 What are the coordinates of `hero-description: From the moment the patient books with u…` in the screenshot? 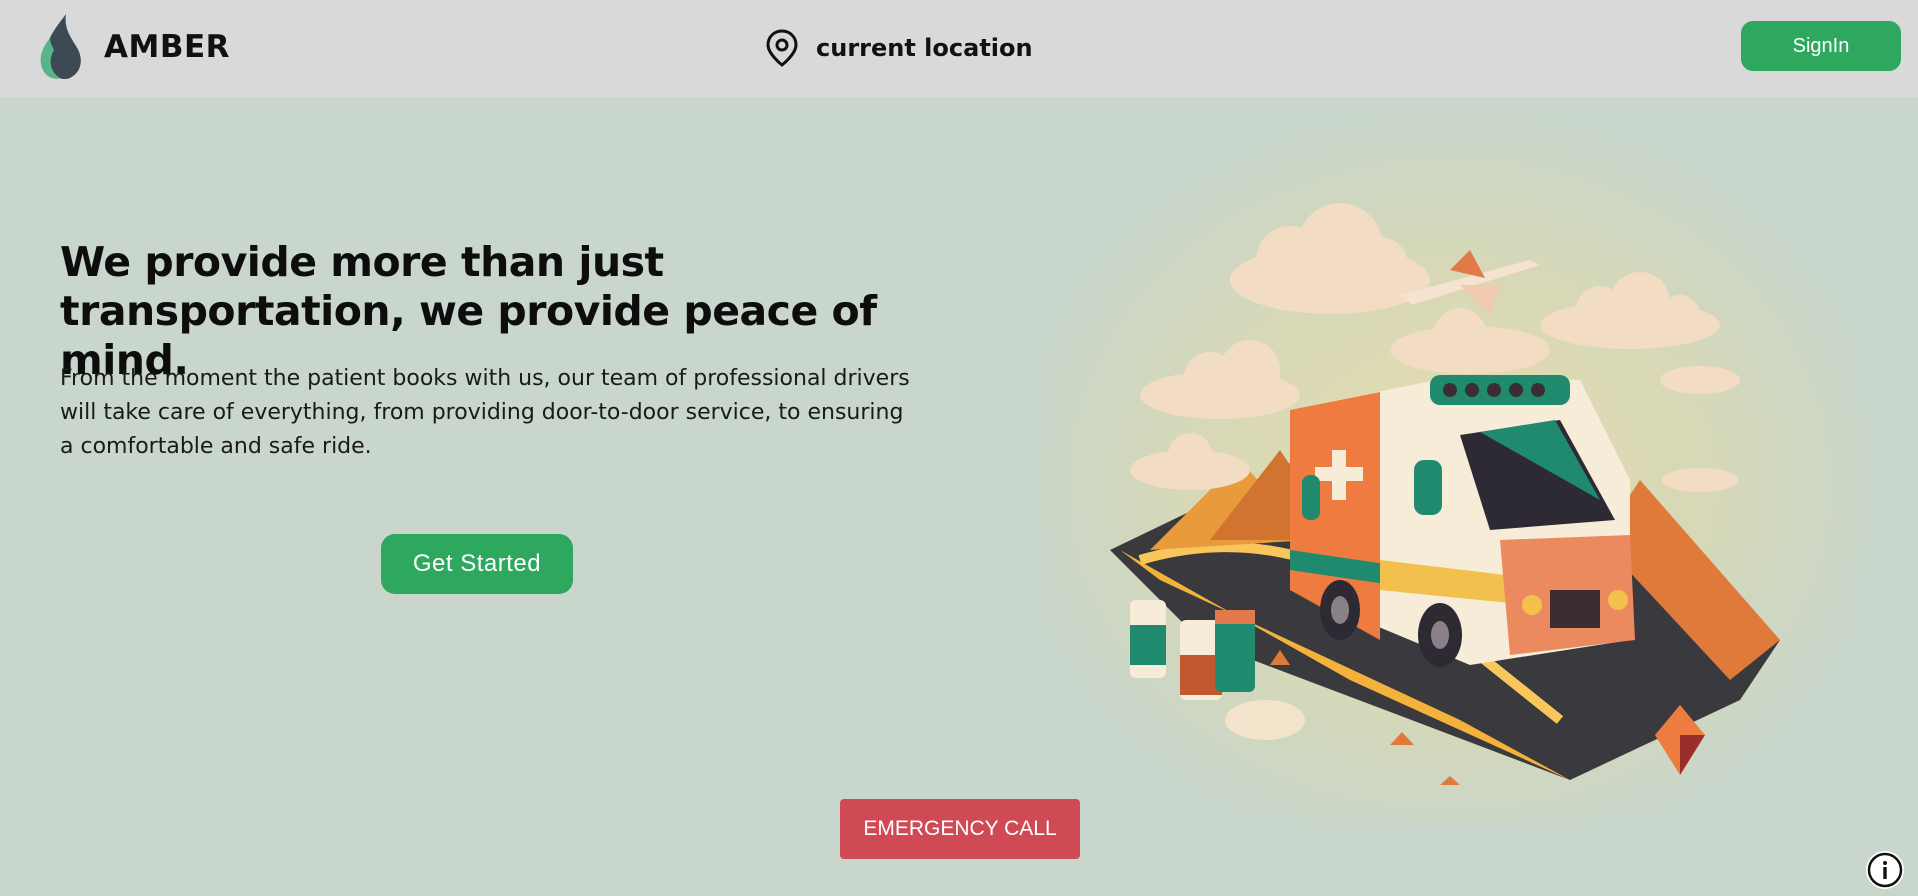 It's located at (485, 412).